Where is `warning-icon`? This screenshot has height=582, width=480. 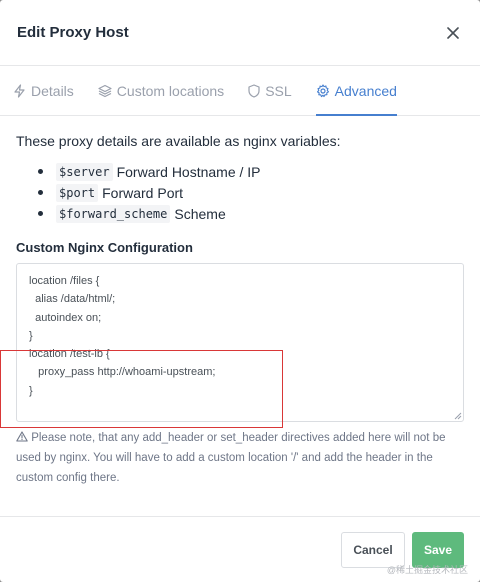
warning-icon is located at coordinates (22, 436).